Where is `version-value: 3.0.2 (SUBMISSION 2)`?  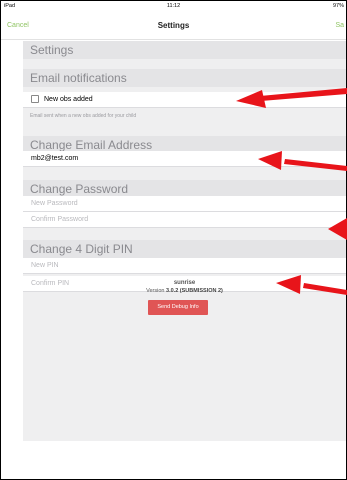 version-value: 3.0.2 (SUBMISSION 2) is located at coordinates (194, 291).